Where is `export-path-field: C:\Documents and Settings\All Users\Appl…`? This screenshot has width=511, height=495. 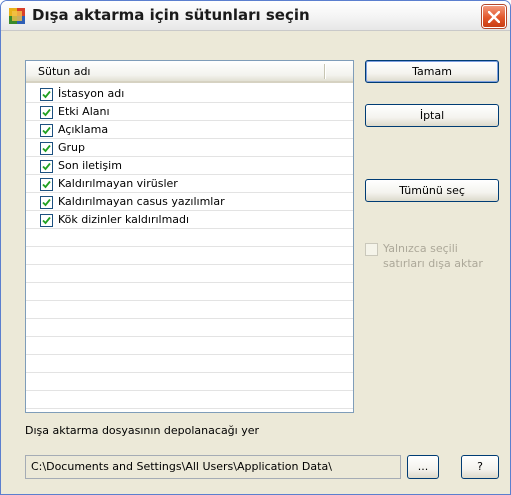 export-path-field: C:\Documents and Settings\All Users\Appl… is located at coordinates (213, 467).